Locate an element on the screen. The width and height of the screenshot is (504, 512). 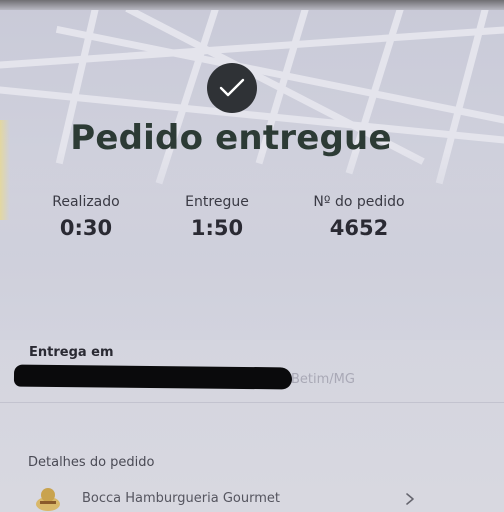
stat-value: 0:30 is located at coordinates (86, 228).